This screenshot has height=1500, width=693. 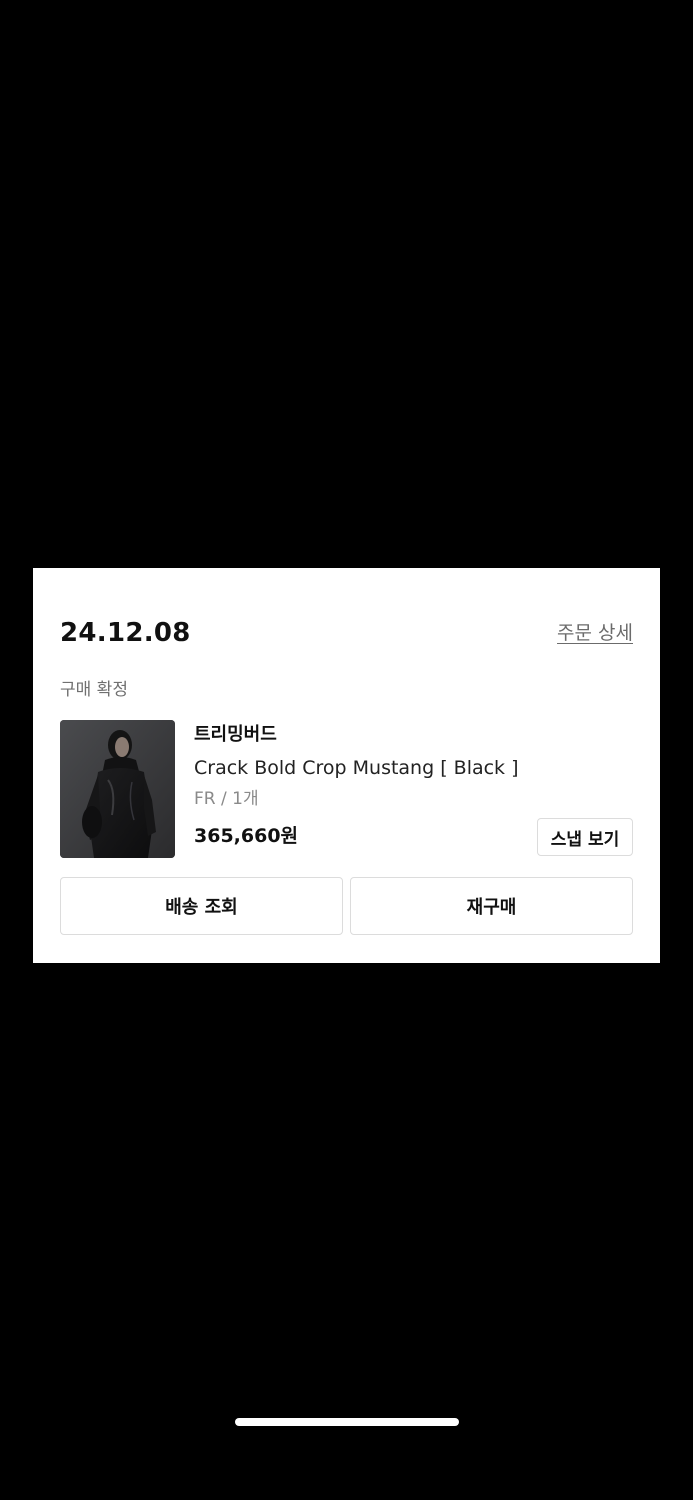 I want to click on order-status: 구매 확정, so click(x=94, y=690).